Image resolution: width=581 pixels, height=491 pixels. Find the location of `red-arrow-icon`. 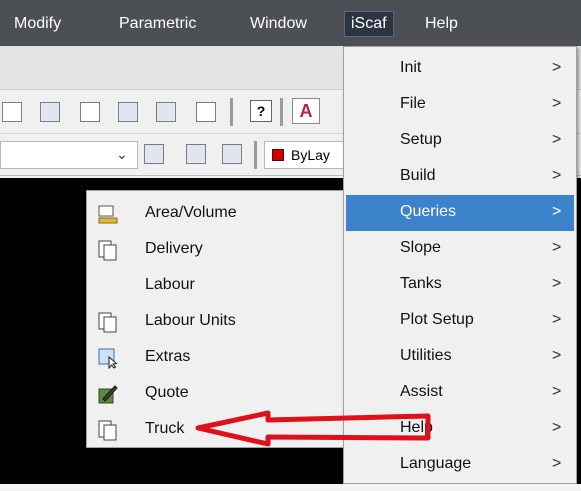

red-arrow-icon is located at coordinates (313, 428).